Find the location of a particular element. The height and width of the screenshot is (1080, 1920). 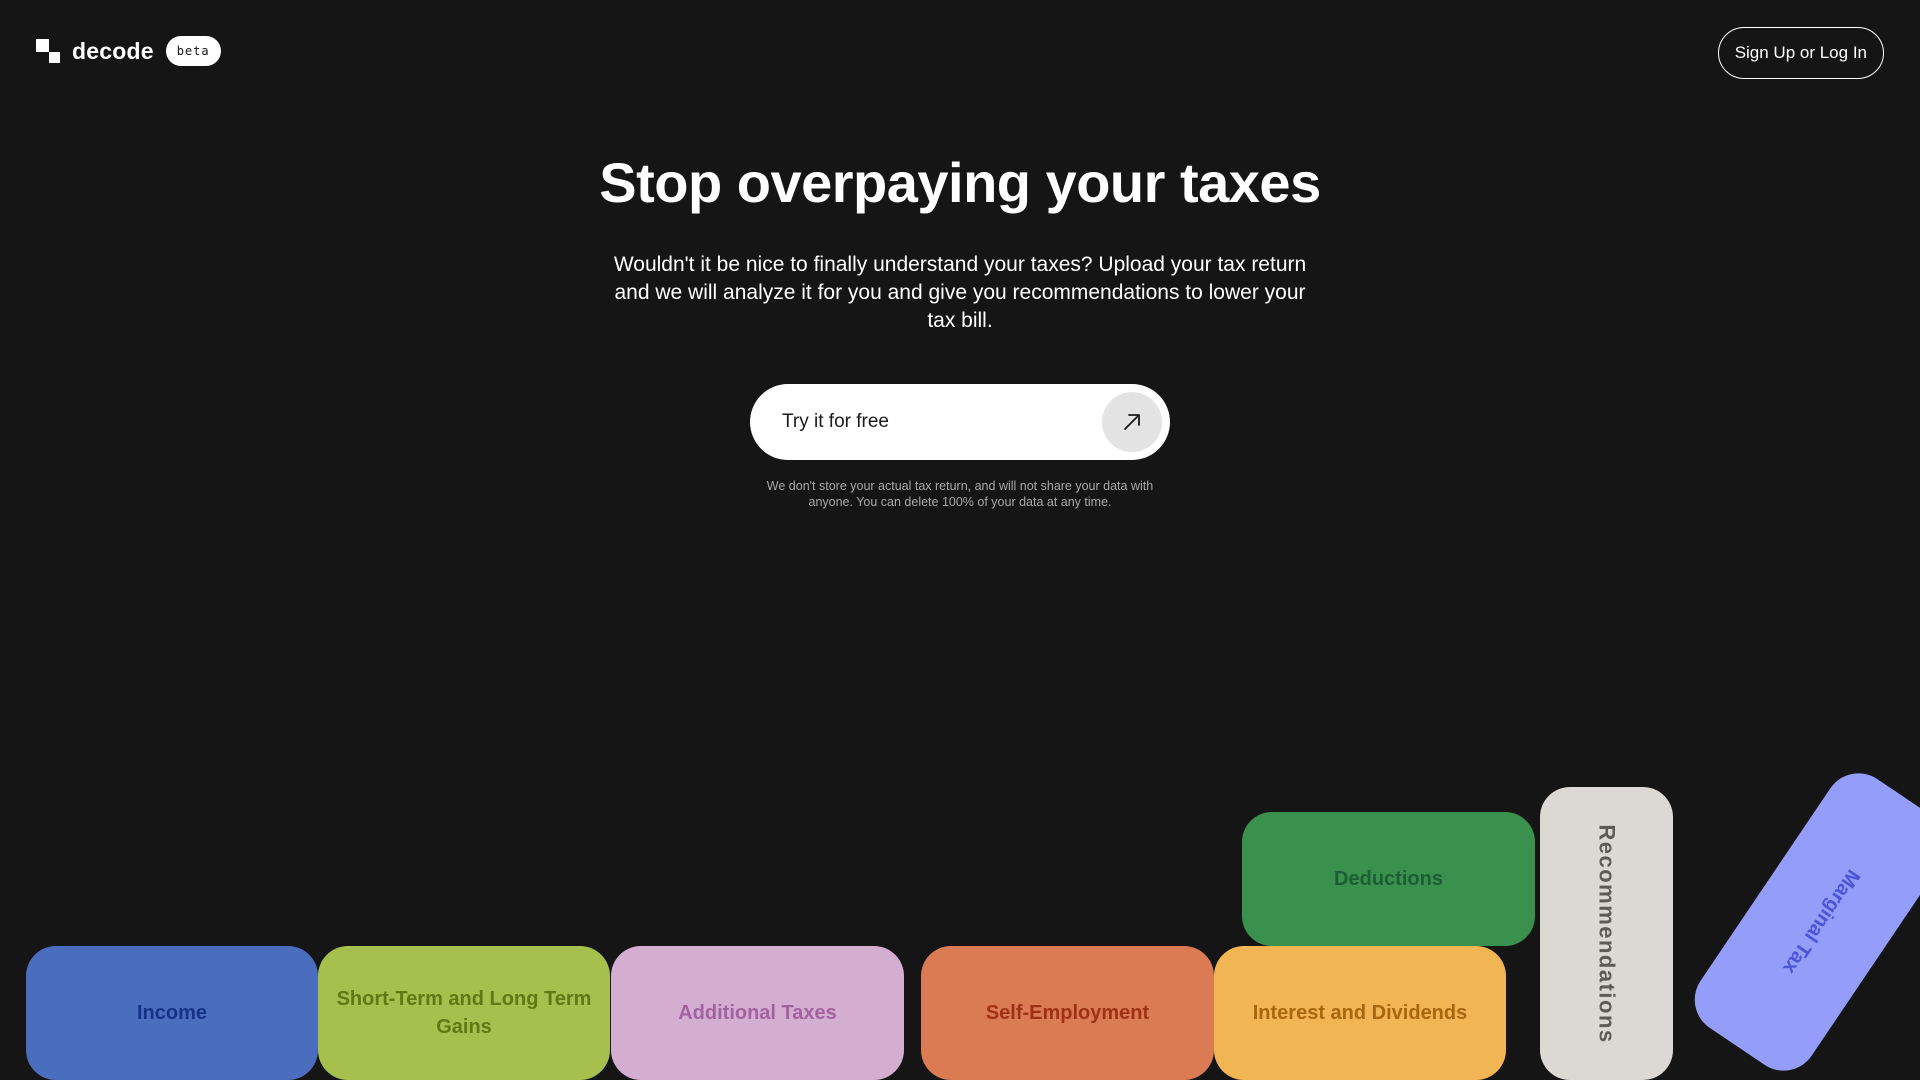

category-label: Interest and Dividends is located at coordinates (1360, 1013).